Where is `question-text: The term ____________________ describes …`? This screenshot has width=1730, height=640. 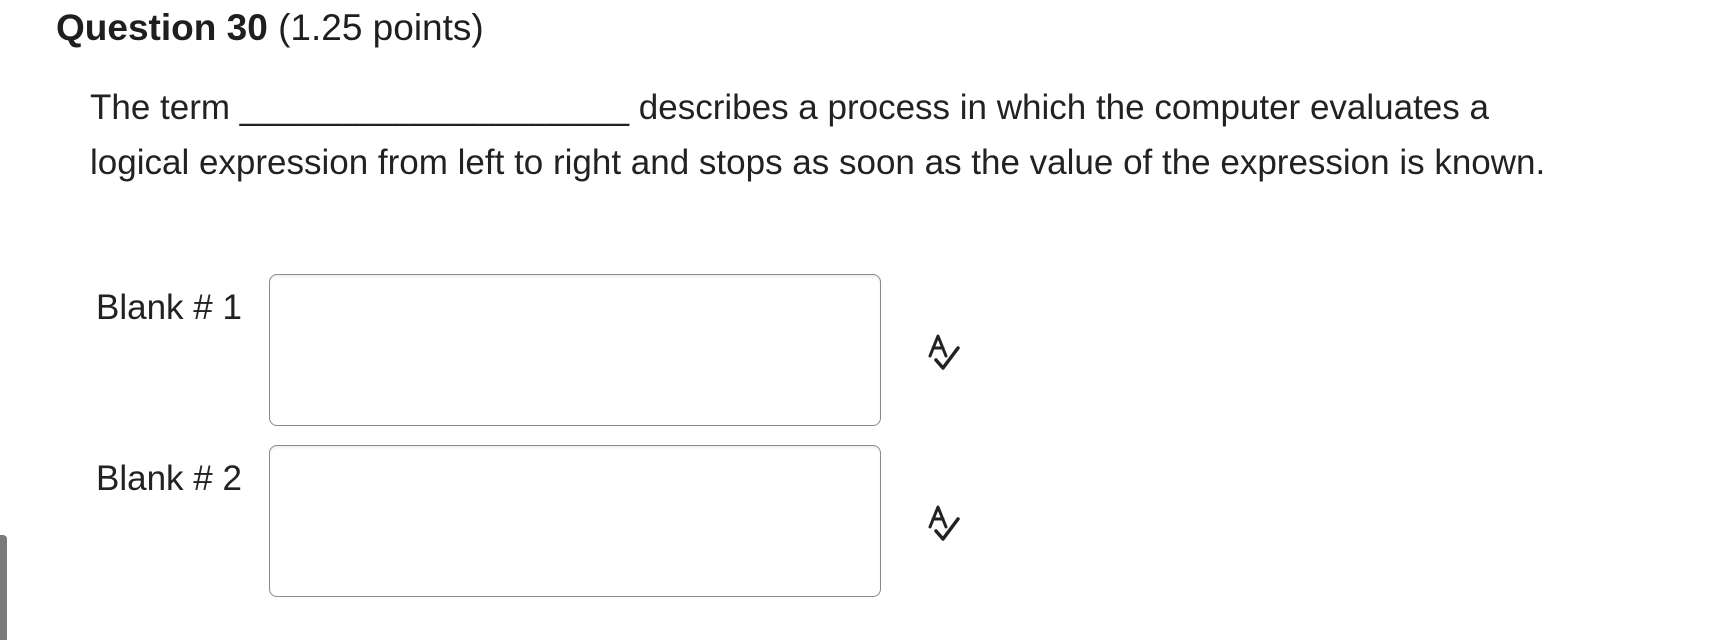 question-text: The term ____________________ describes … is located at coordinates (818, 135).